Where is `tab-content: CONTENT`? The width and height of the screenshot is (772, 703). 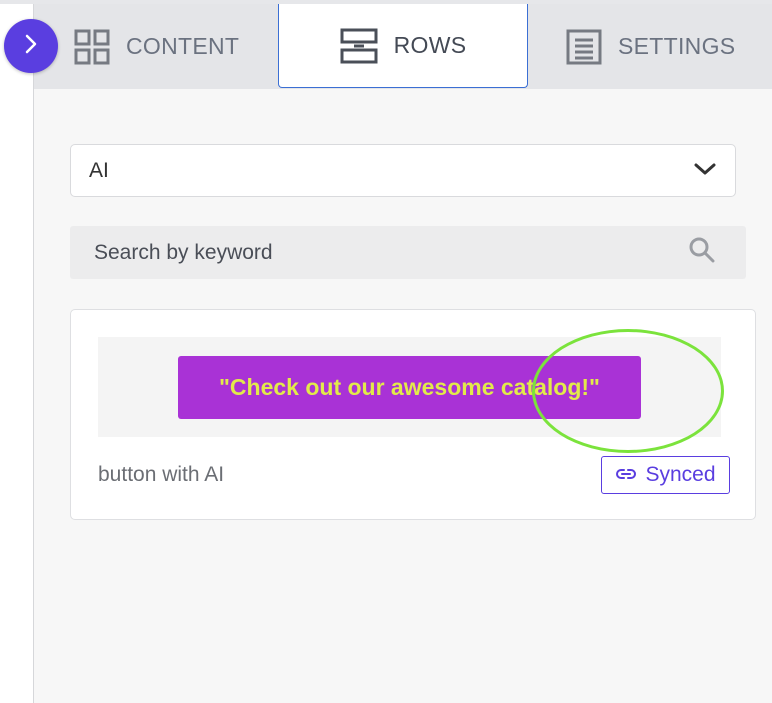 tab-content: CONTENT is located at coordinates (156, 46).